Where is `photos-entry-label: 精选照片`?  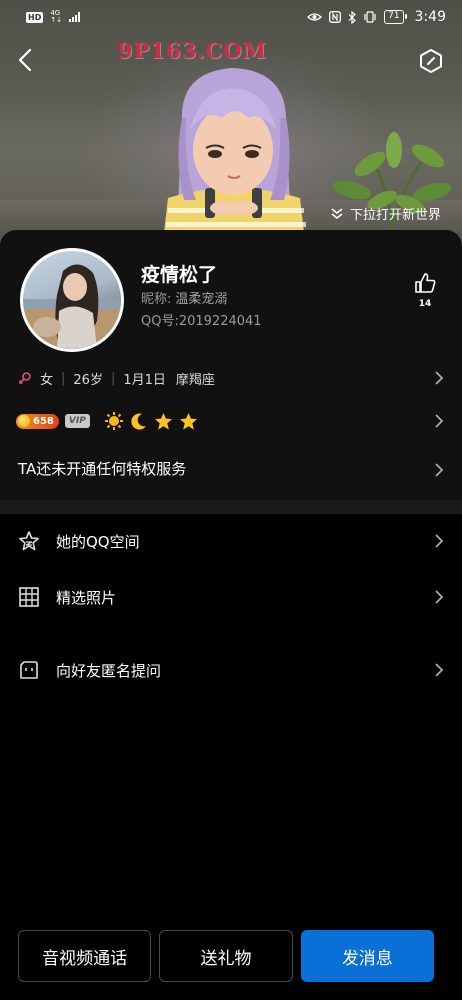 photos-entry-label: 精选照片 is located at coordinates (86, 597).